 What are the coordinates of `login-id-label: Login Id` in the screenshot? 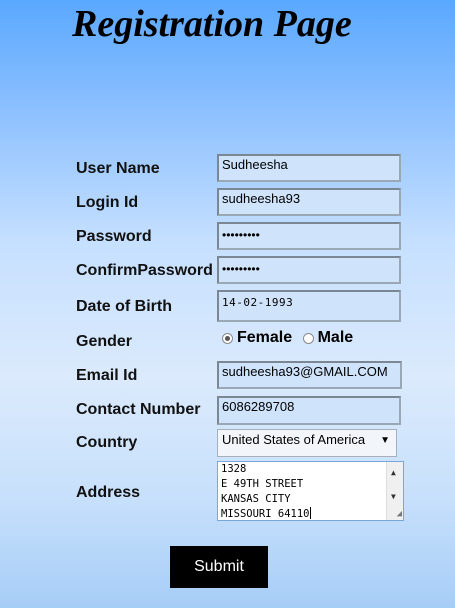 It's located at (107, 202).